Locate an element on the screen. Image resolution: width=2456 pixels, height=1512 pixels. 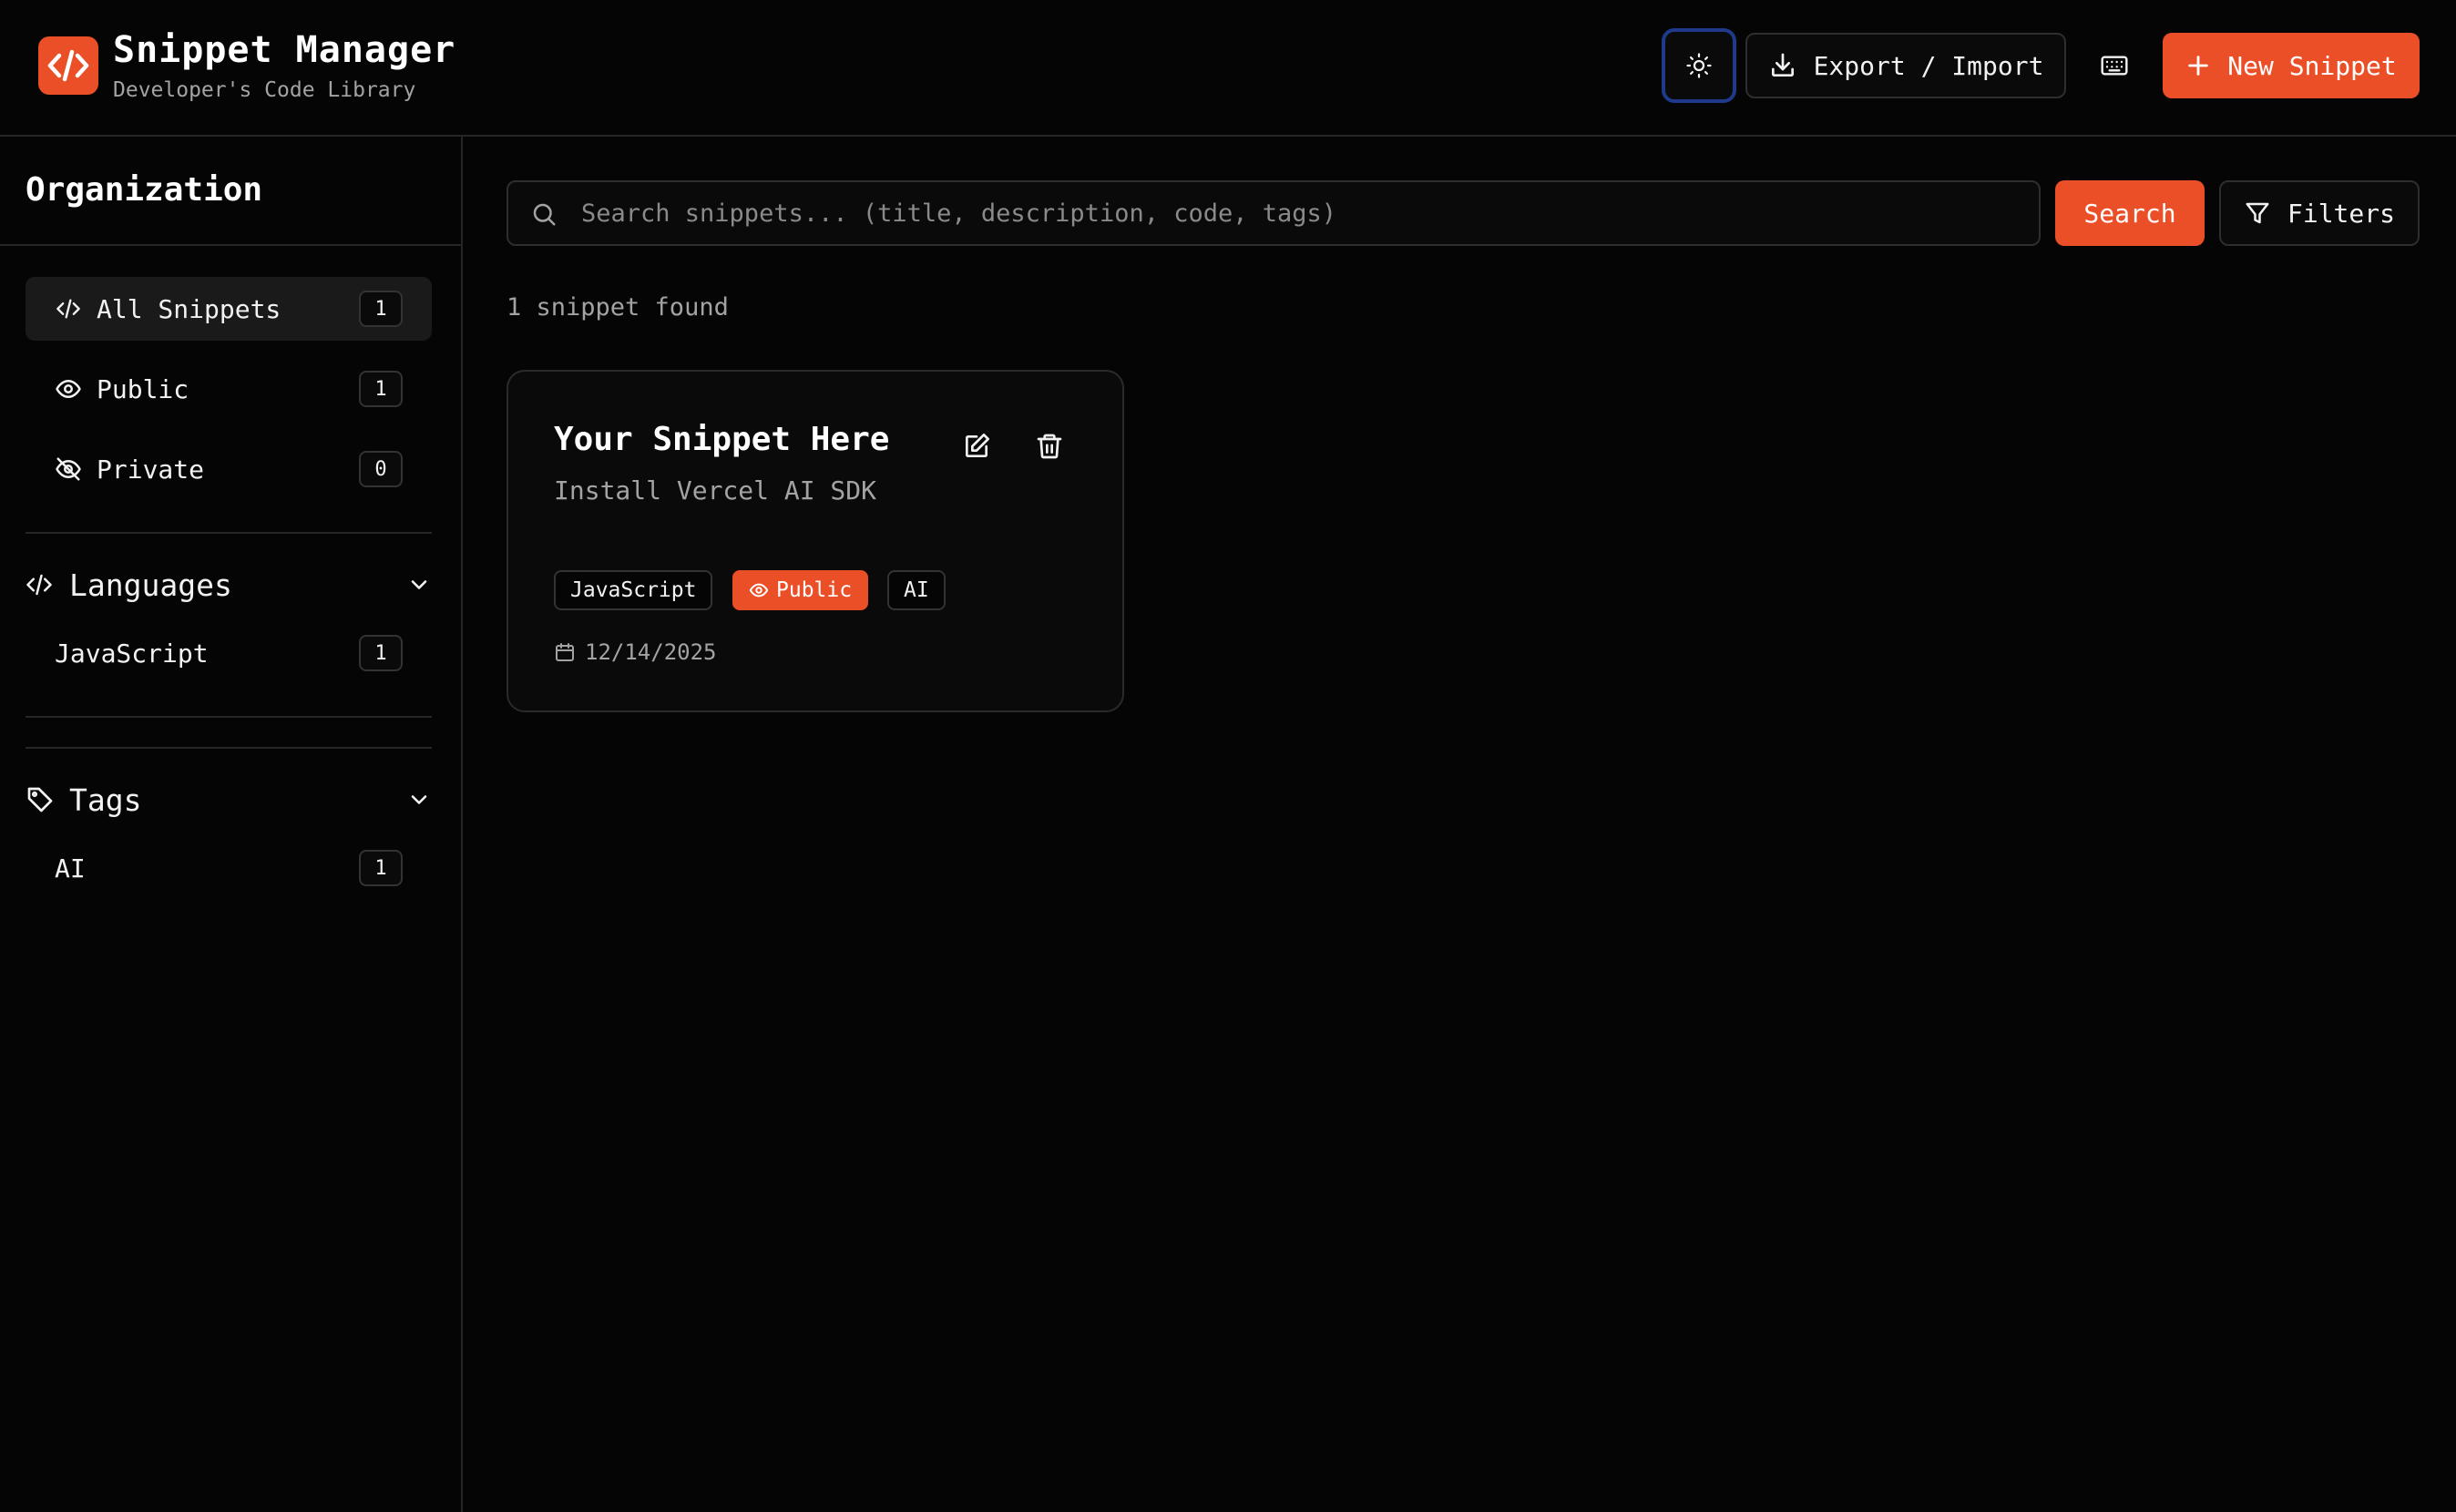
search-icon is located at coordinates (544, 214).